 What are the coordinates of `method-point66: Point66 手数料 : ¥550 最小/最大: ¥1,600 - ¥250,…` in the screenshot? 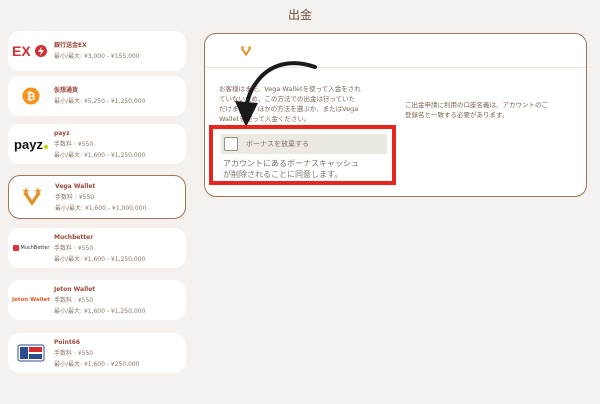 It's located at (97, 353).